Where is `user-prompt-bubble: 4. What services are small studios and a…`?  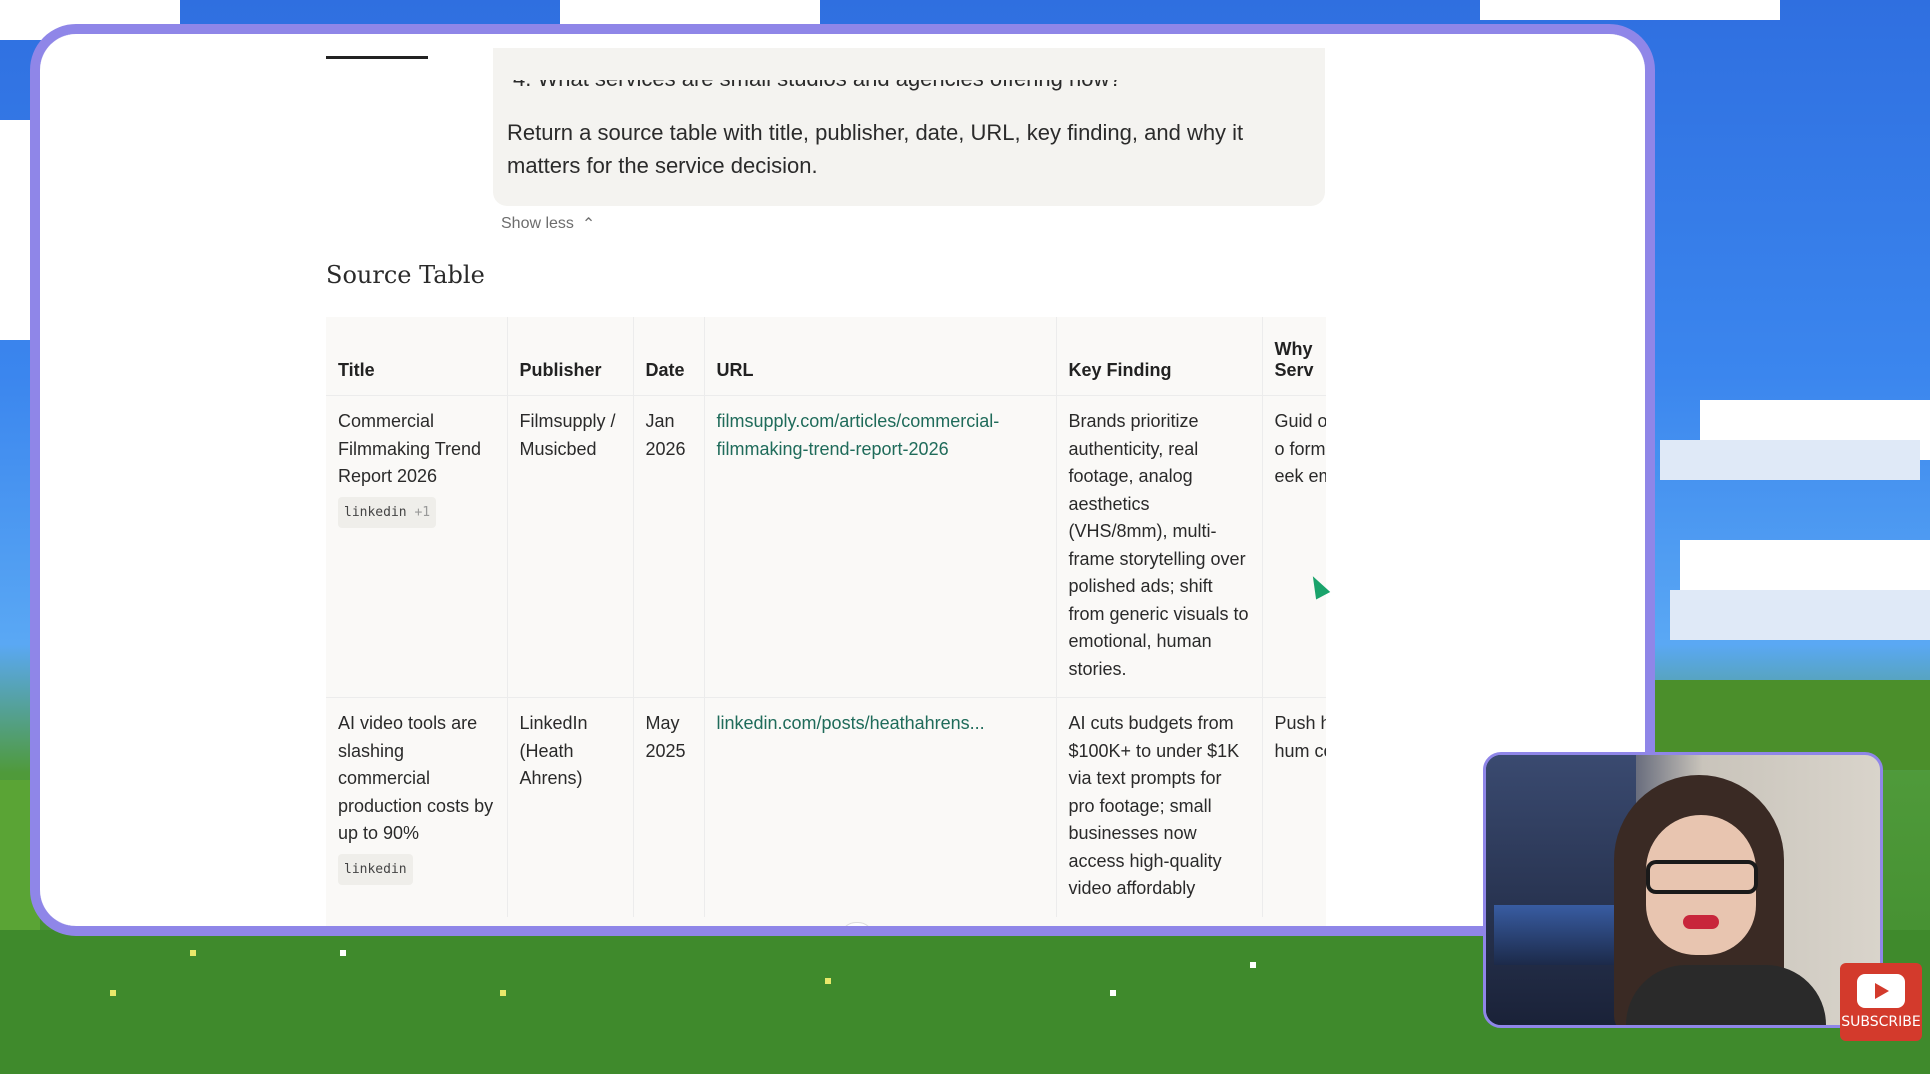
user-prompt-bubble: 4. What services are small studios and a… is located at coordinates (909, 127).